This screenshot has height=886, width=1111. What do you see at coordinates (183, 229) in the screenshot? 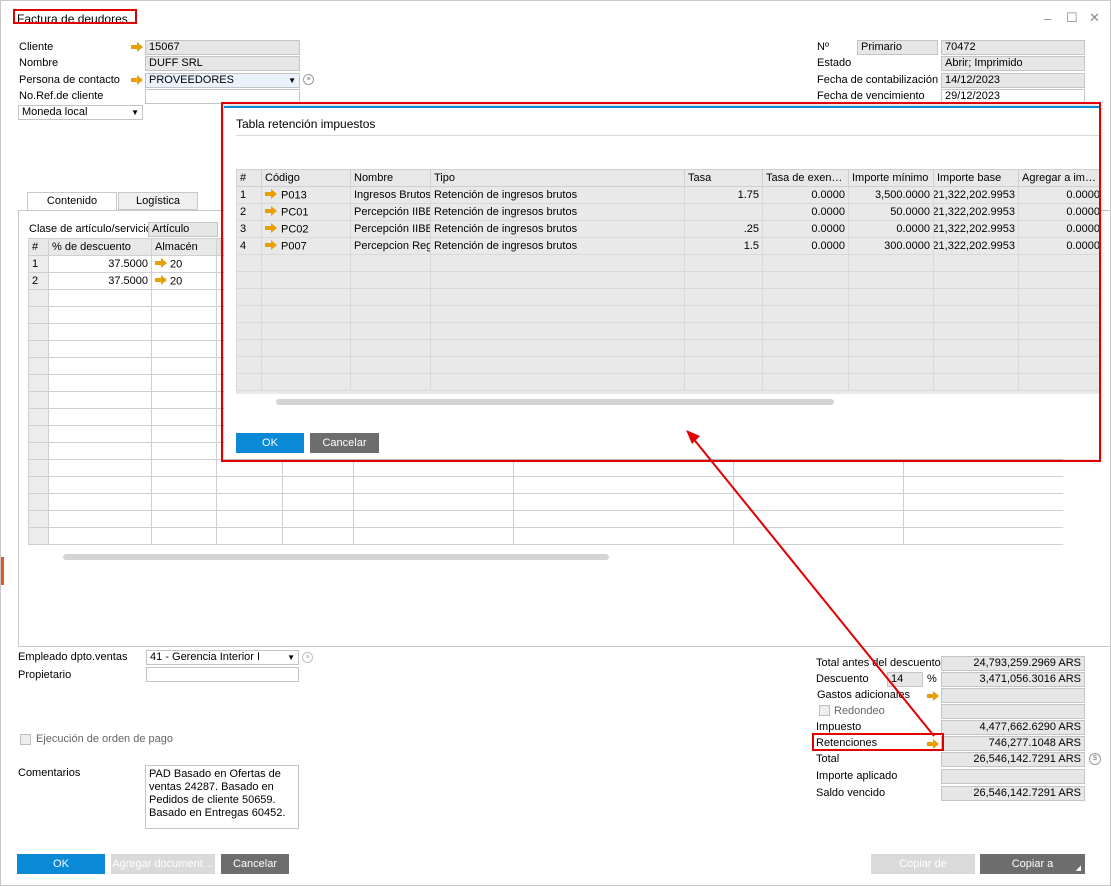
I see `clase-select: Artículo` at bounding box center [183, 229].